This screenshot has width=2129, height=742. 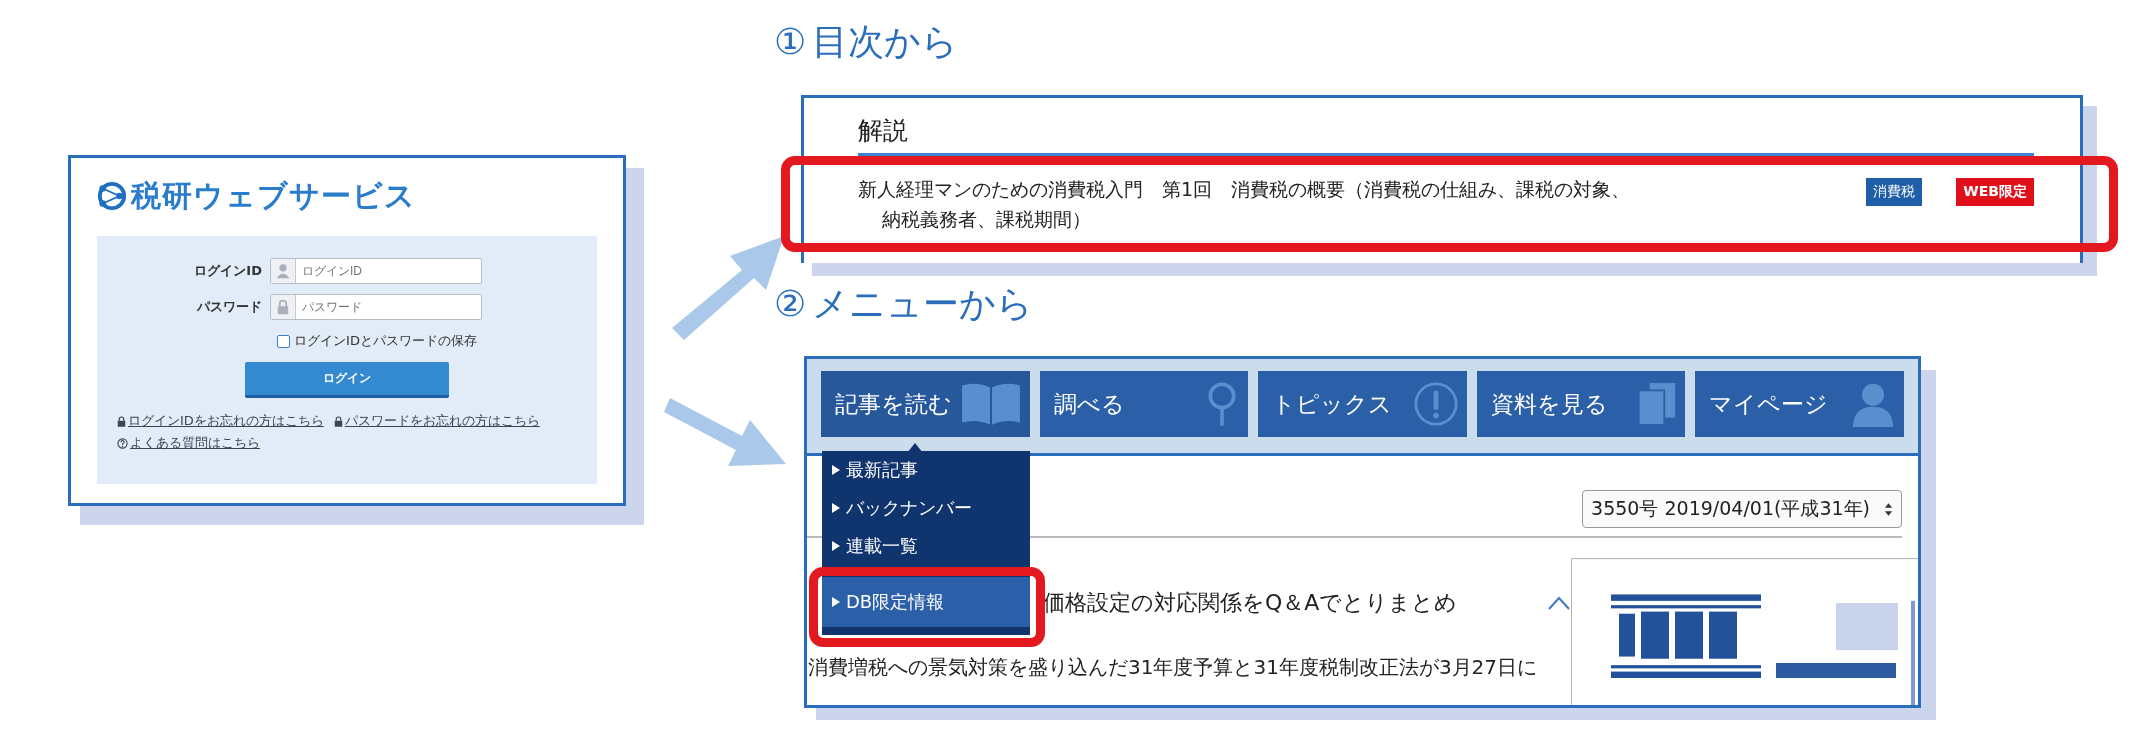 What do you see at coordinates (1173, 667) in the screenshot?
I see `article-summary: 消費増税への景気対策を盛り込んだ31年度予算と31年度税制改正法が3月27日に` at bounding box center [1173, 667].